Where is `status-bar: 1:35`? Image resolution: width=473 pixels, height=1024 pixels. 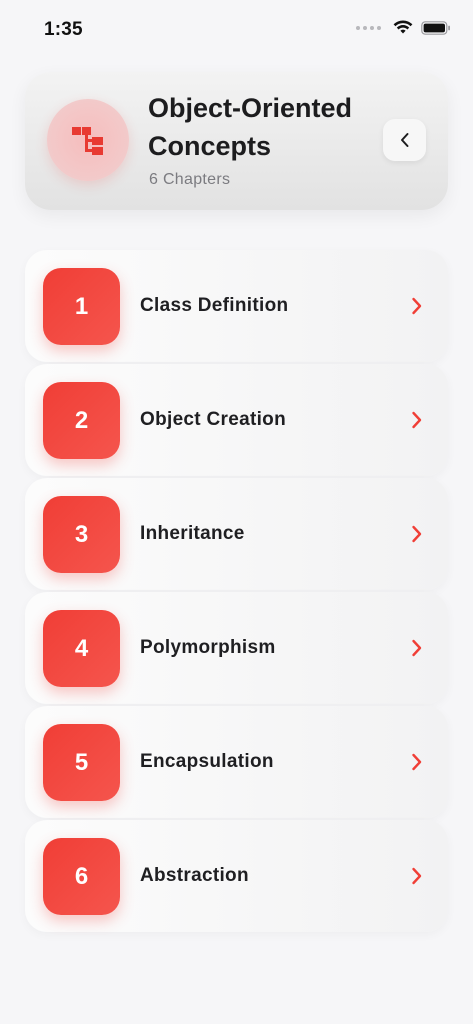 status-bar: 1:35 is located at coordinates (236, 30).